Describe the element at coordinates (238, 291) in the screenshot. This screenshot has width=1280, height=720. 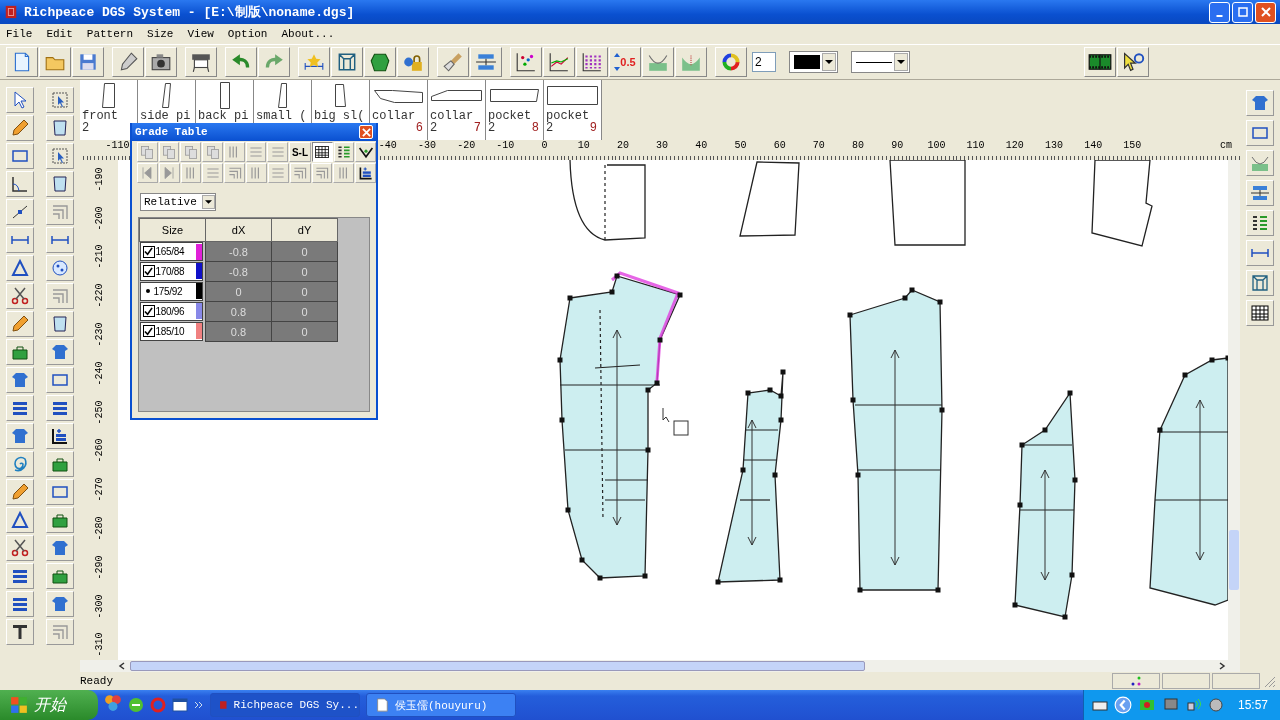
I see `table-cell: 0` at that location.